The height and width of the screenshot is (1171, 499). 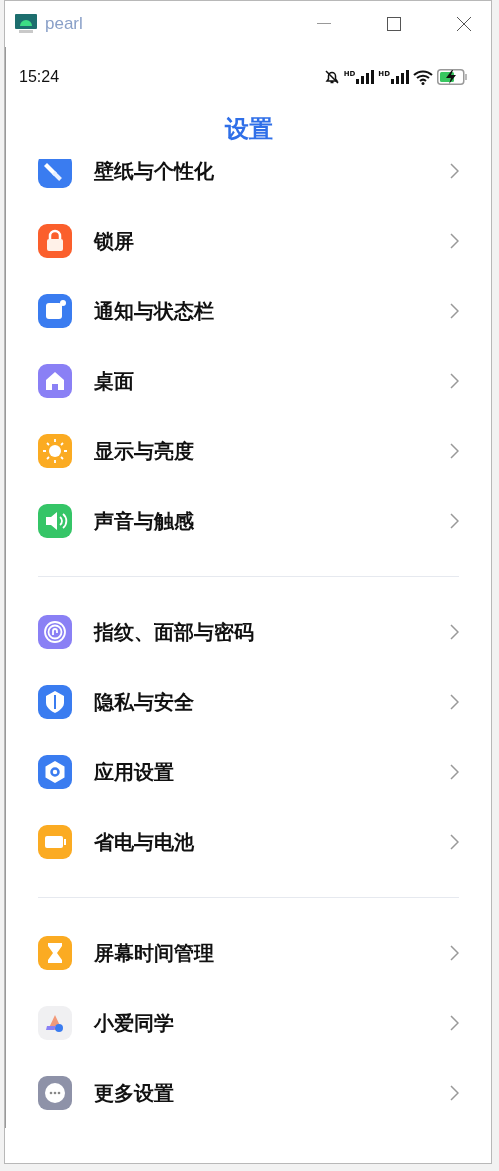 What do you see at coordinates (55, 702) in the screenshot?
I see `shield-icon` at bounding box center [55, 702].